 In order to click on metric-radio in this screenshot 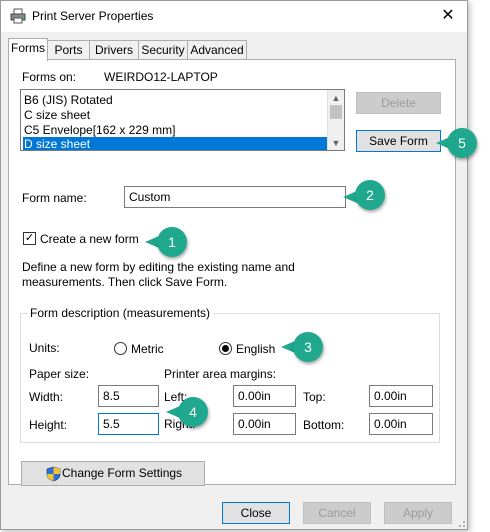, I will do `click(120, 348)`.